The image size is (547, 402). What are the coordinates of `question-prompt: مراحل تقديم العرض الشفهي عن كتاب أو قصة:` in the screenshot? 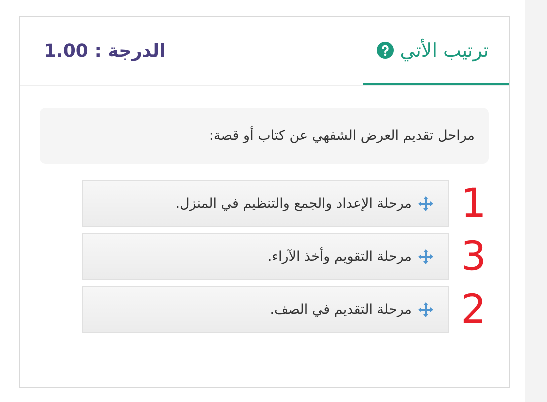 It's located at (264, 136).